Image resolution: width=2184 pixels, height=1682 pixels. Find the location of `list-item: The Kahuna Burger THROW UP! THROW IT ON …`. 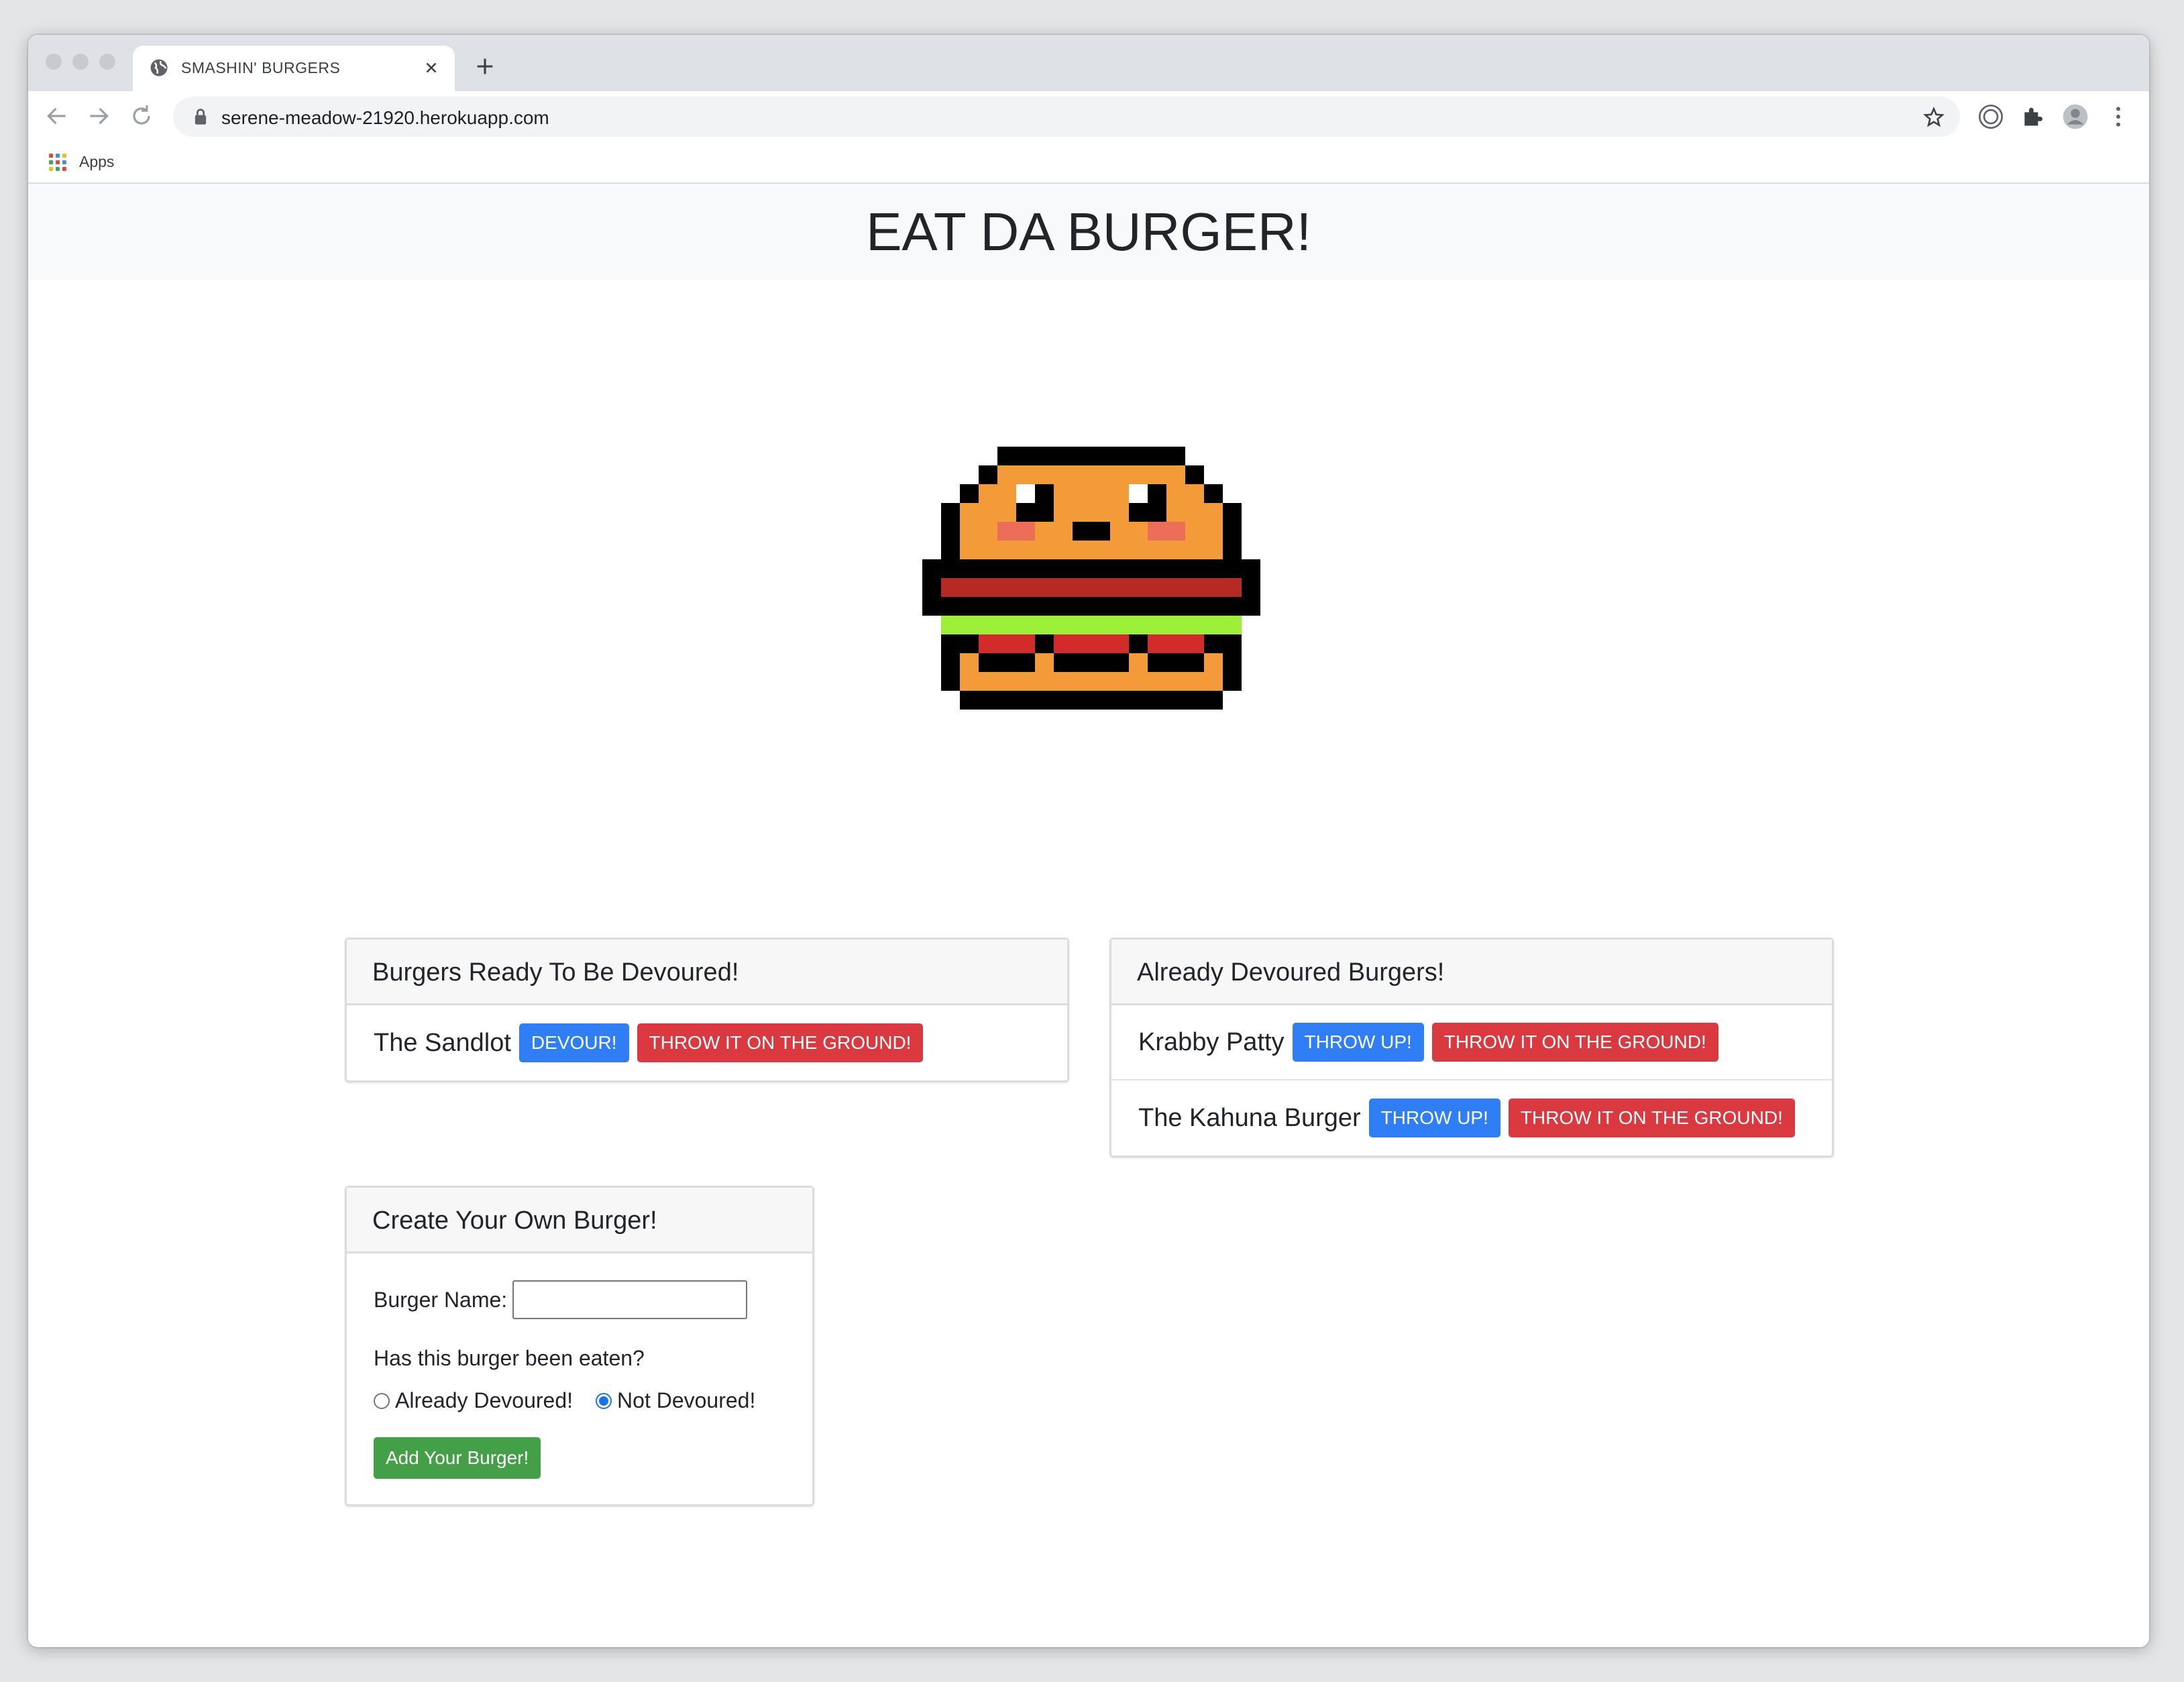

list-item: The Kahuna Burger THROW UP! THROW IT ON … is located at coordinates (1472, 1118).